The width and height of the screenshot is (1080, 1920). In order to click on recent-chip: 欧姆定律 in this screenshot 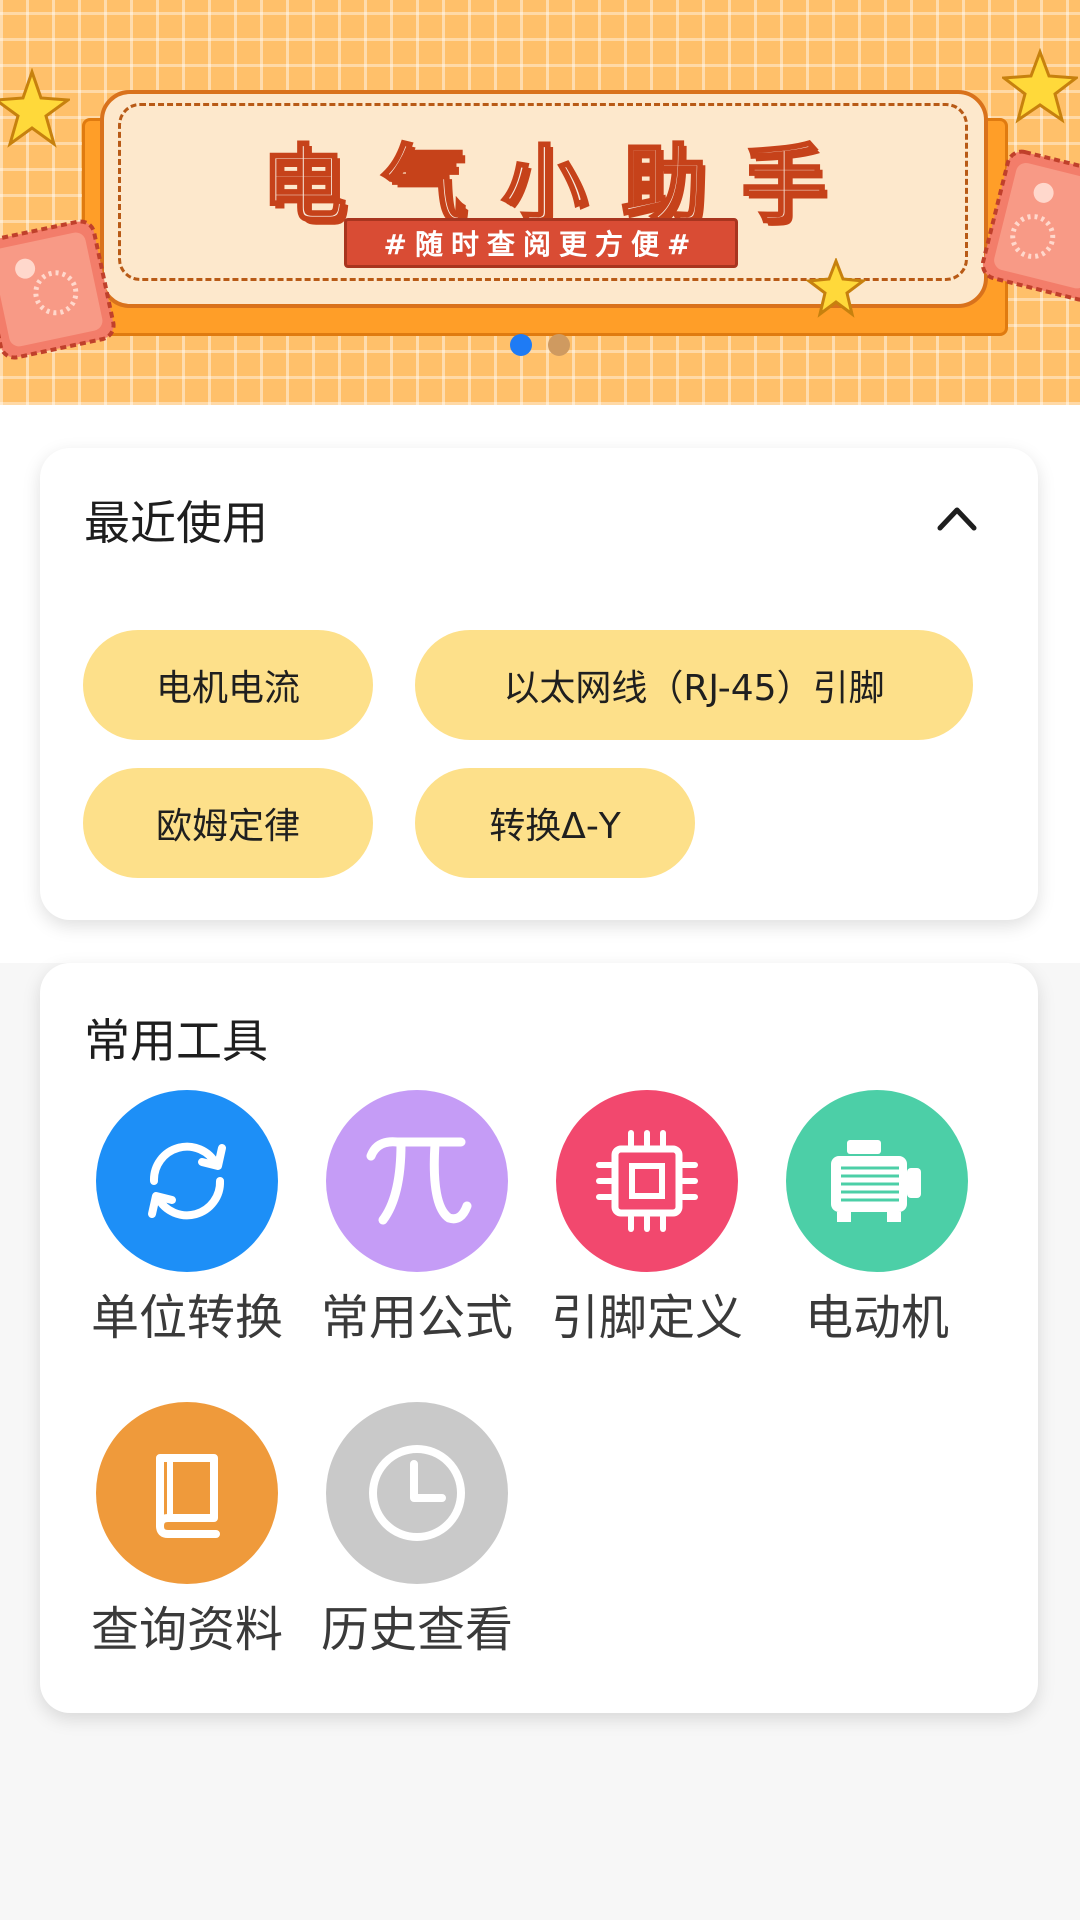, I will do `click(228, 823)`.